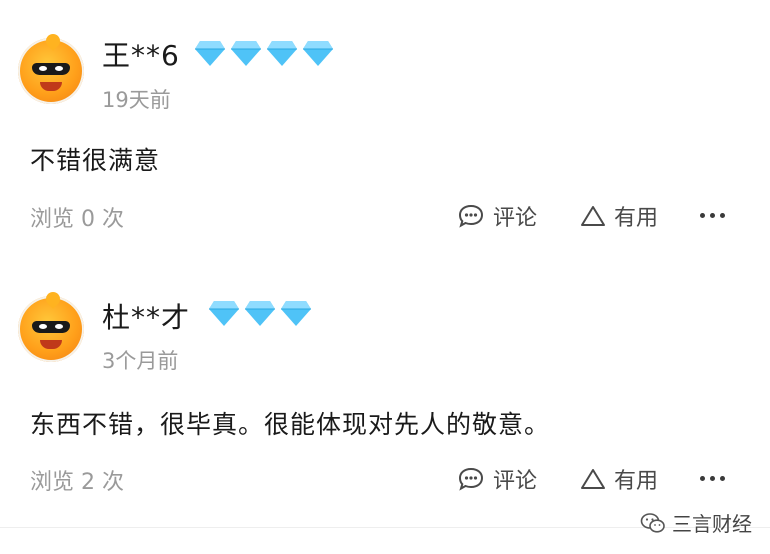 This screenshot has width=770, height=554. Describe the element at coordinates (290, 424) in the screenshot. I see `review-content: 东西不错，很毕真。很能体现对先人的敬意。` at that location.